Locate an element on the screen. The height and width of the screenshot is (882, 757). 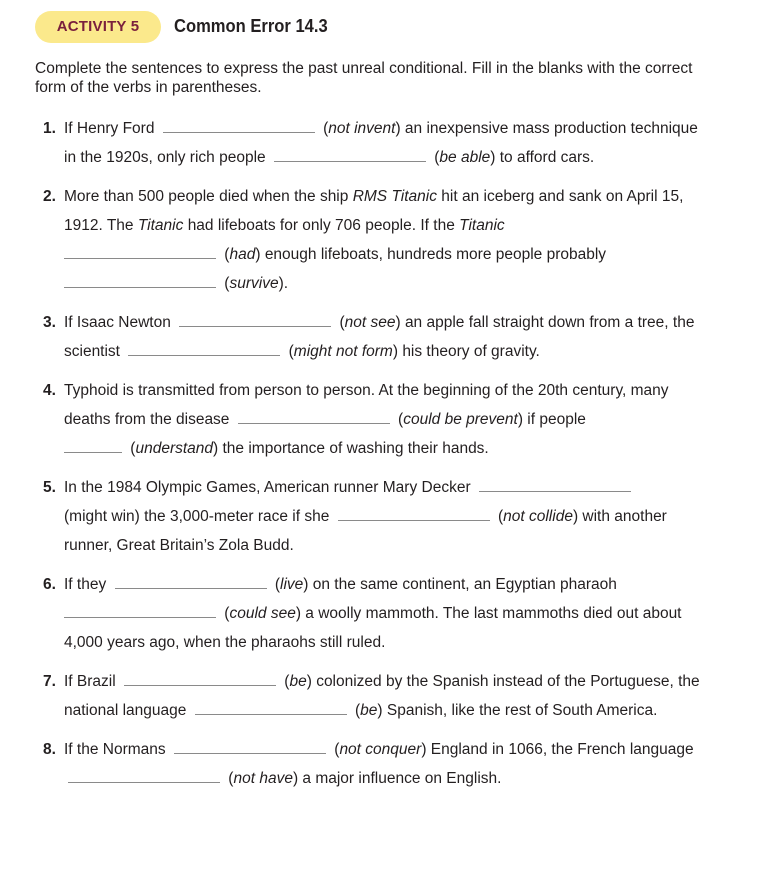
item-text: If Henry Ford is located at coordinates (109, 128).